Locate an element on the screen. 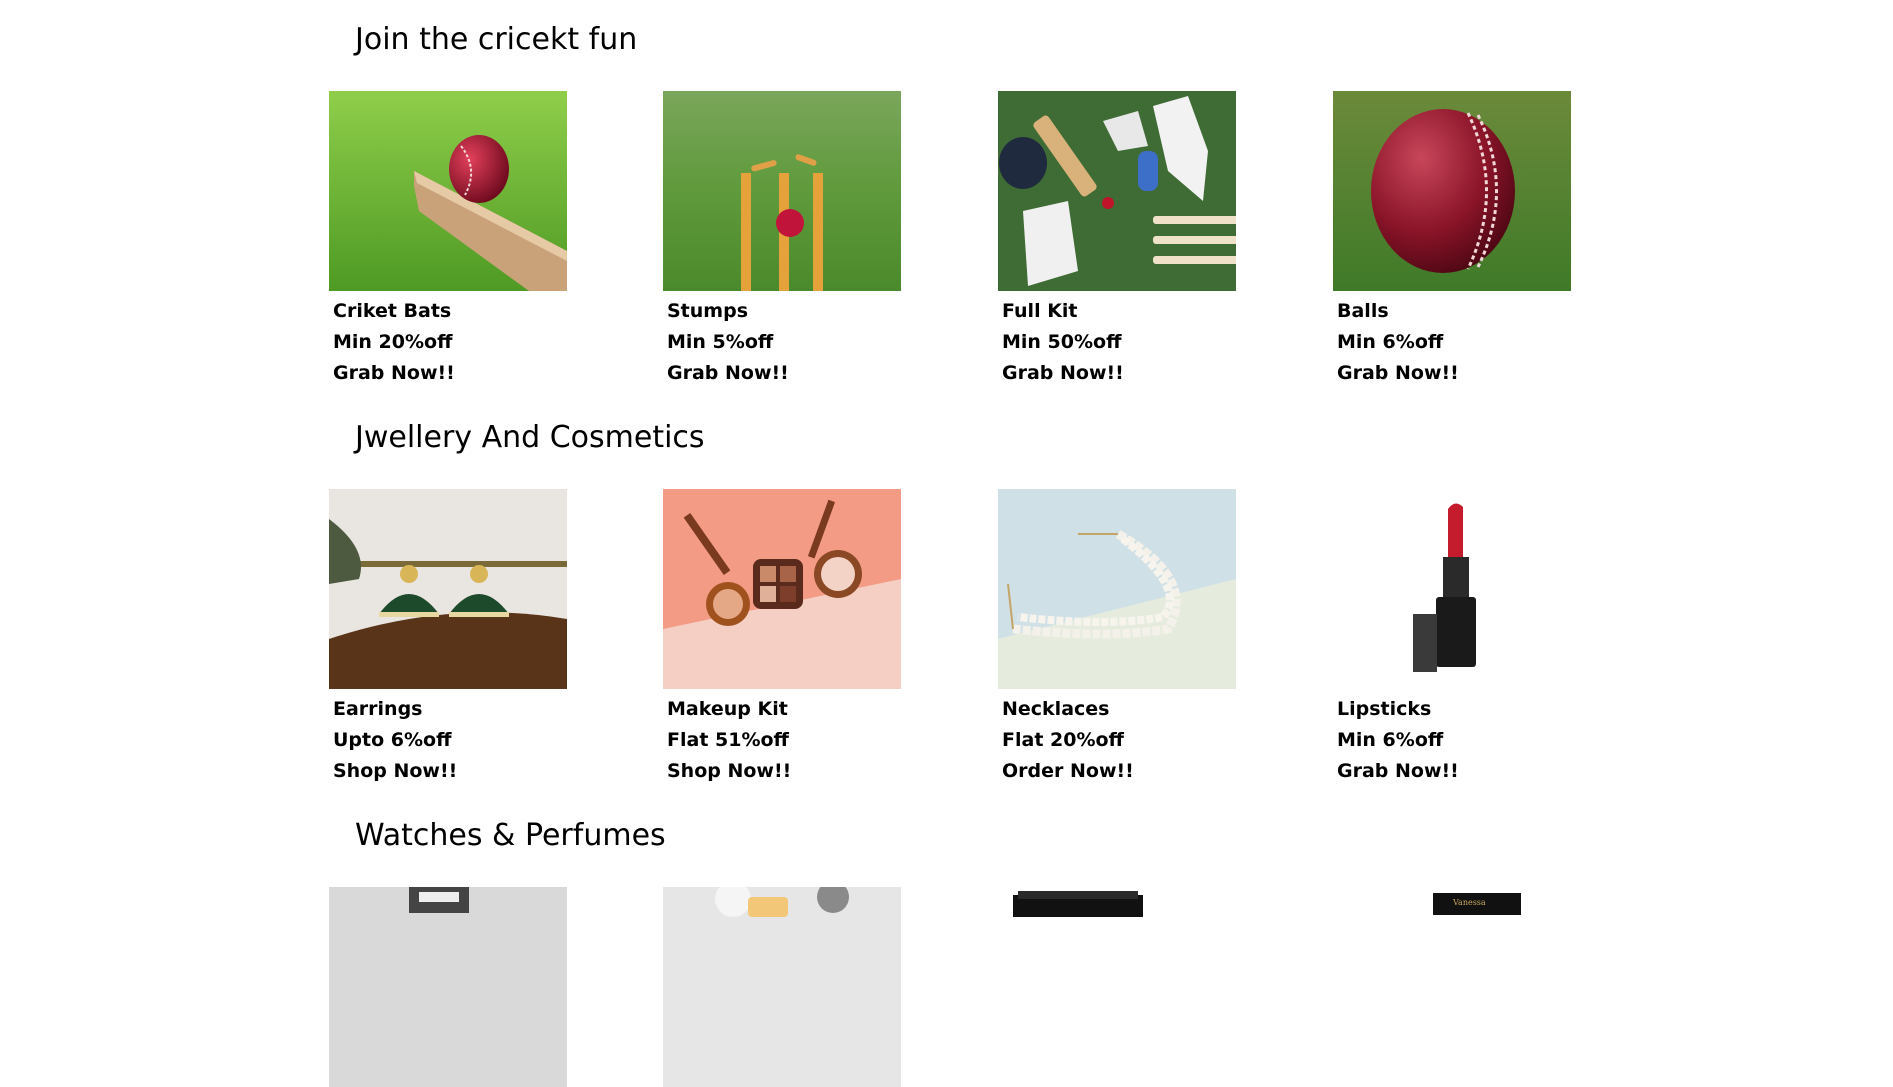 The height and width of the screenshot is (1087, 1893). product-name: Earrings is located at coordinates (378, 709).